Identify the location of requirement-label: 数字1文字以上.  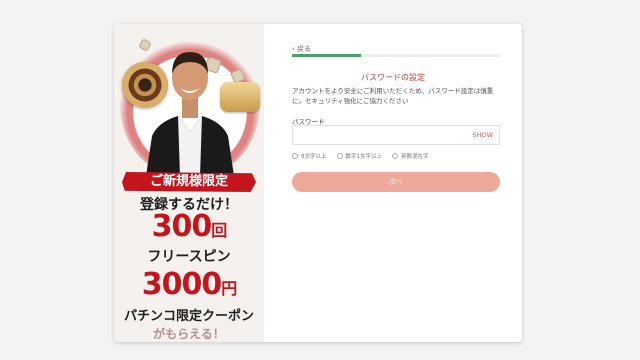
(364, 157).